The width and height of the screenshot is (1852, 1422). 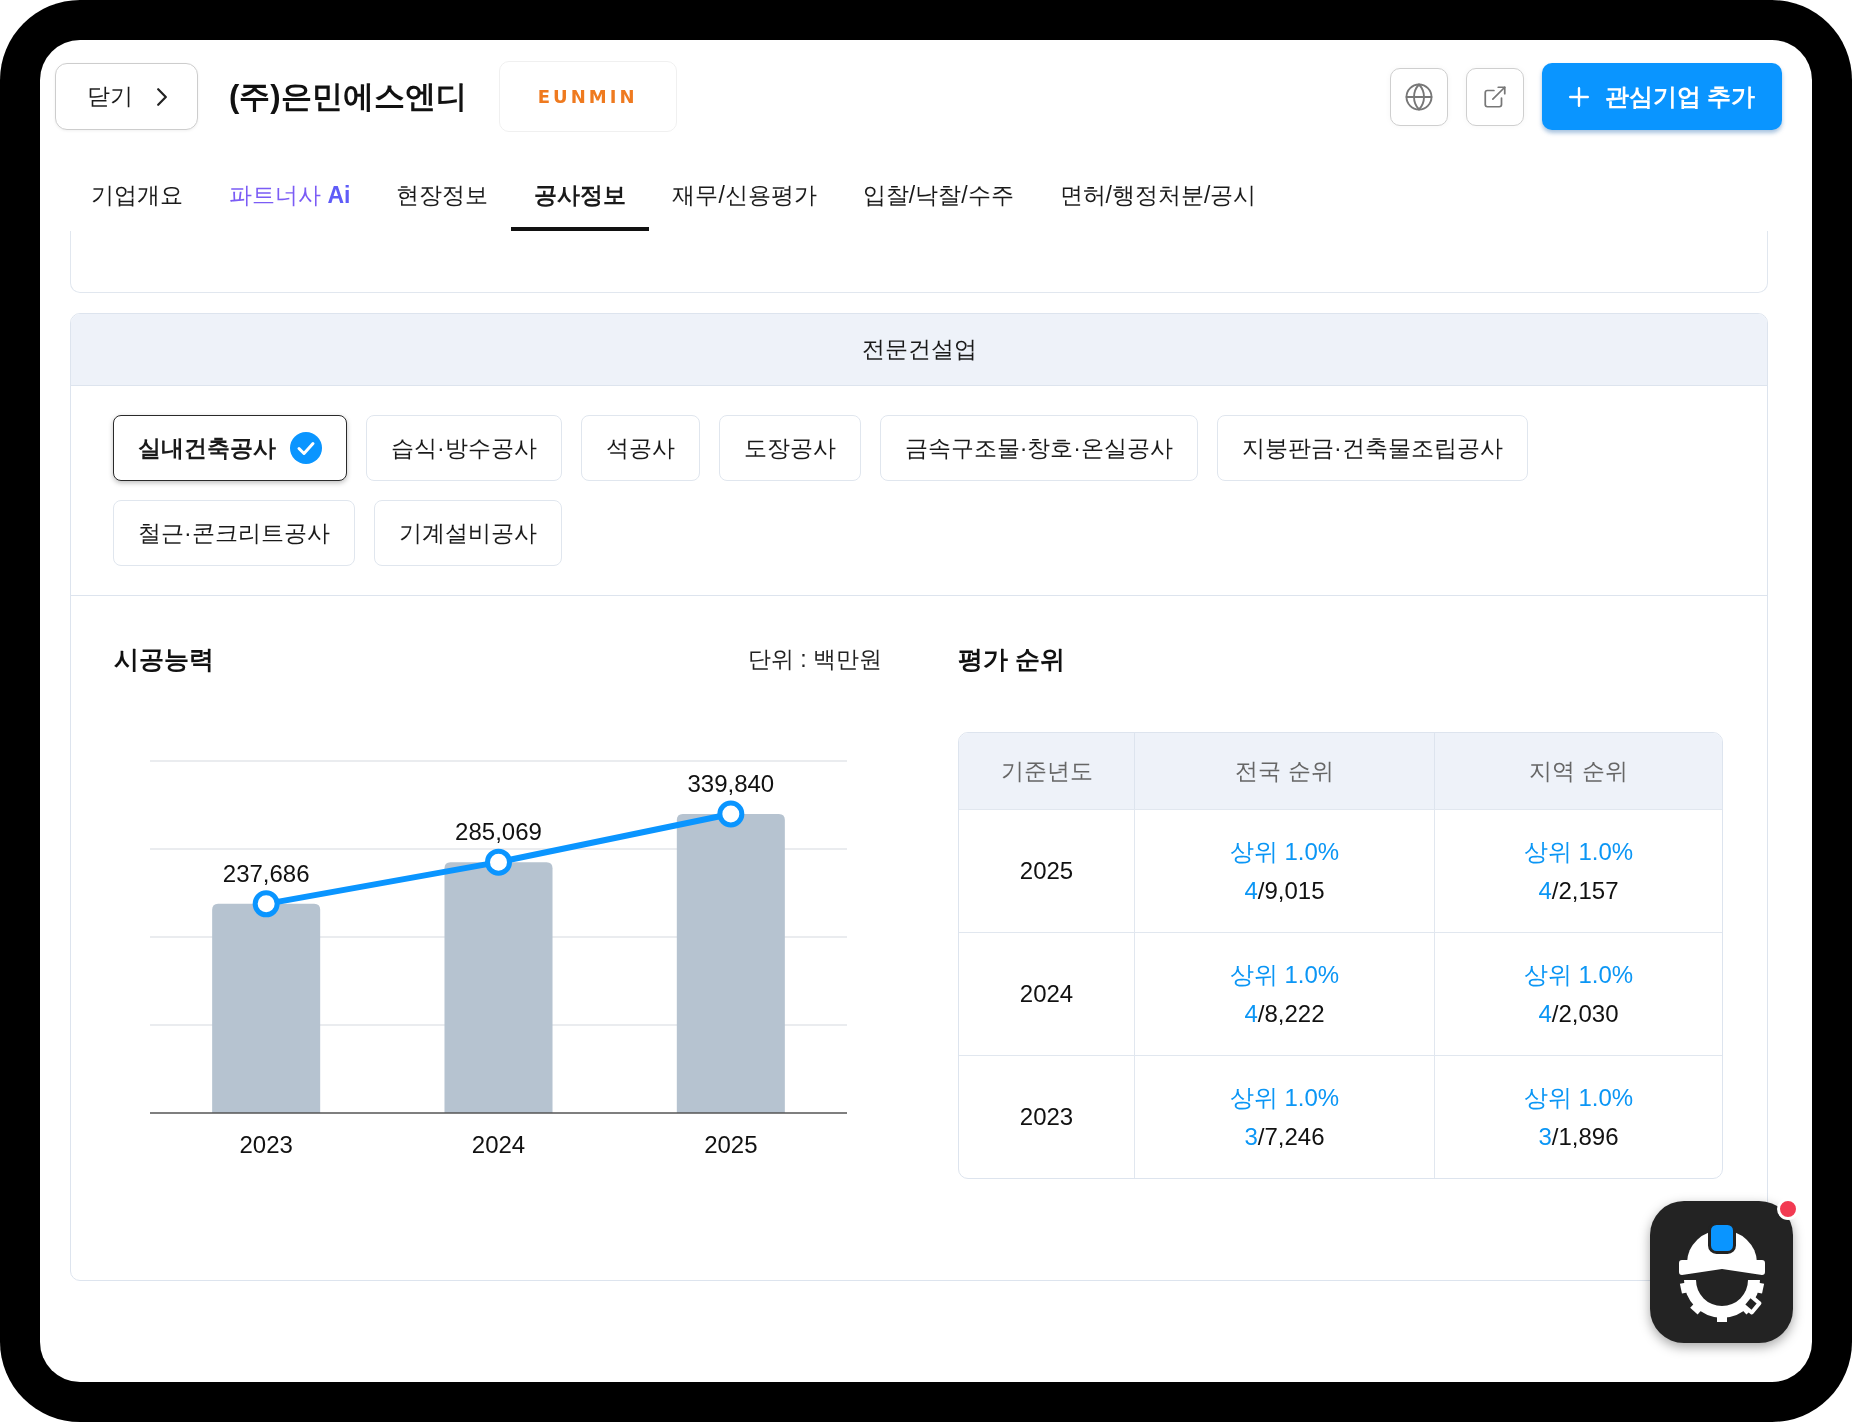 What do you see at coordinates (938, 195) in the screenshot?
I see `tab: 입찰/낙찰/수주` at bounding box center [938, 195].